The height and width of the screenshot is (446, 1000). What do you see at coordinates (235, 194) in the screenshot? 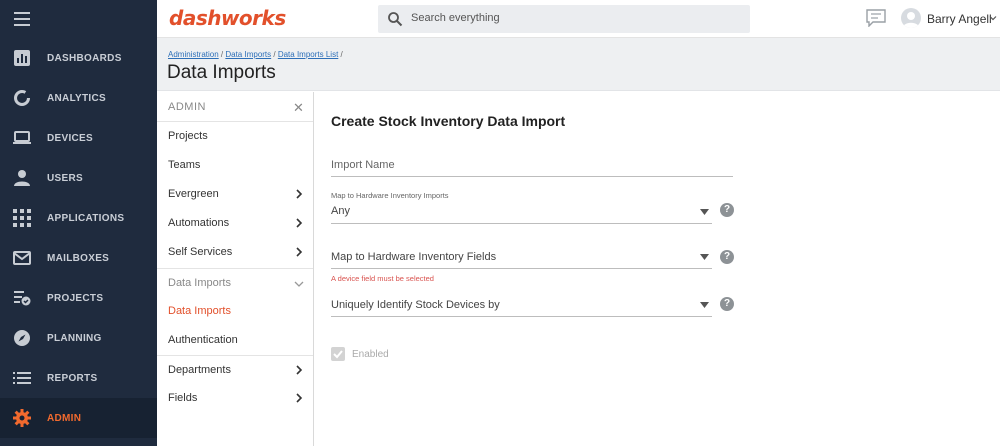
I see `submenu-item-evergreen: Evergreen` at bounding box center [235, 194].